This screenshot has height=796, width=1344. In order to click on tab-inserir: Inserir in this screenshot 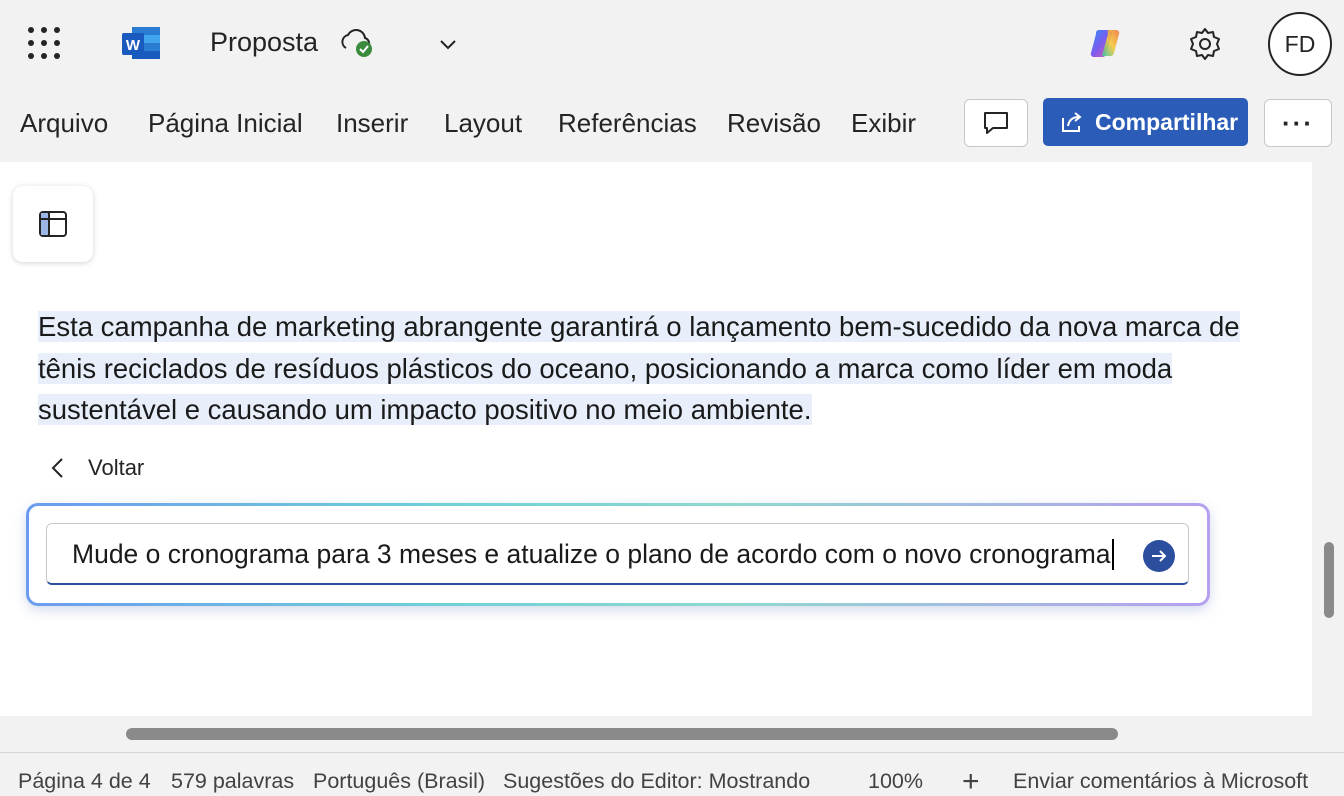, I will do `click(372, 123)`.